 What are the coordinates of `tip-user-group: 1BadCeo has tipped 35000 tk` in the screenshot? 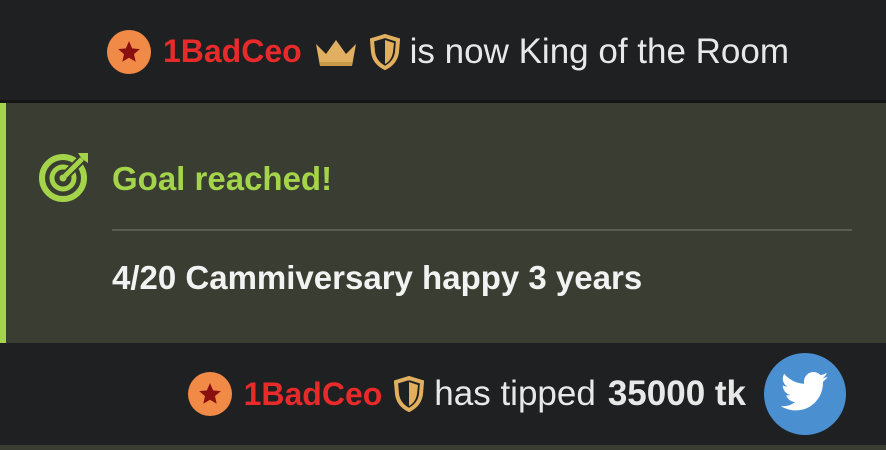 It's located at (466, 394).